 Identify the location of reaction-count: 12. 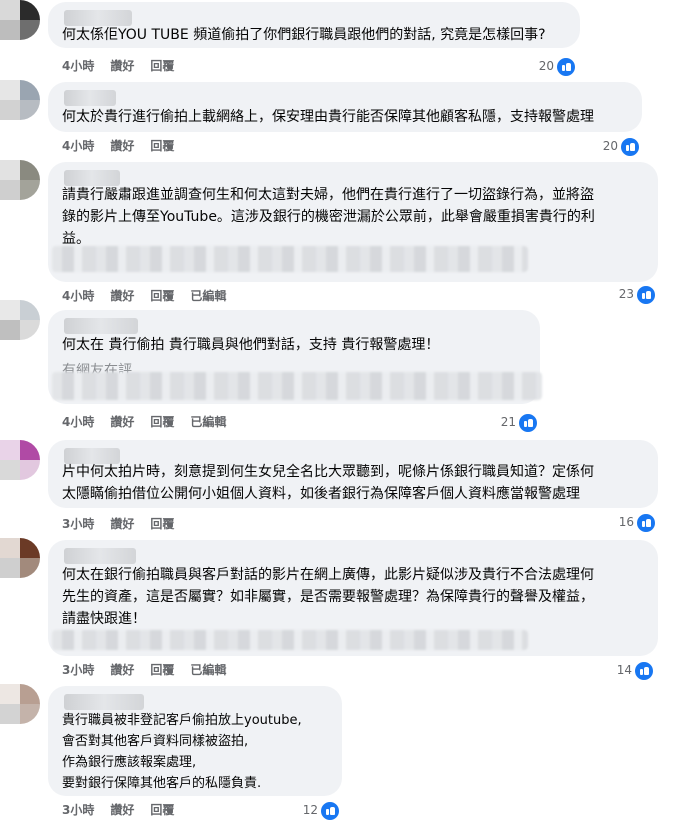
(312, 810).